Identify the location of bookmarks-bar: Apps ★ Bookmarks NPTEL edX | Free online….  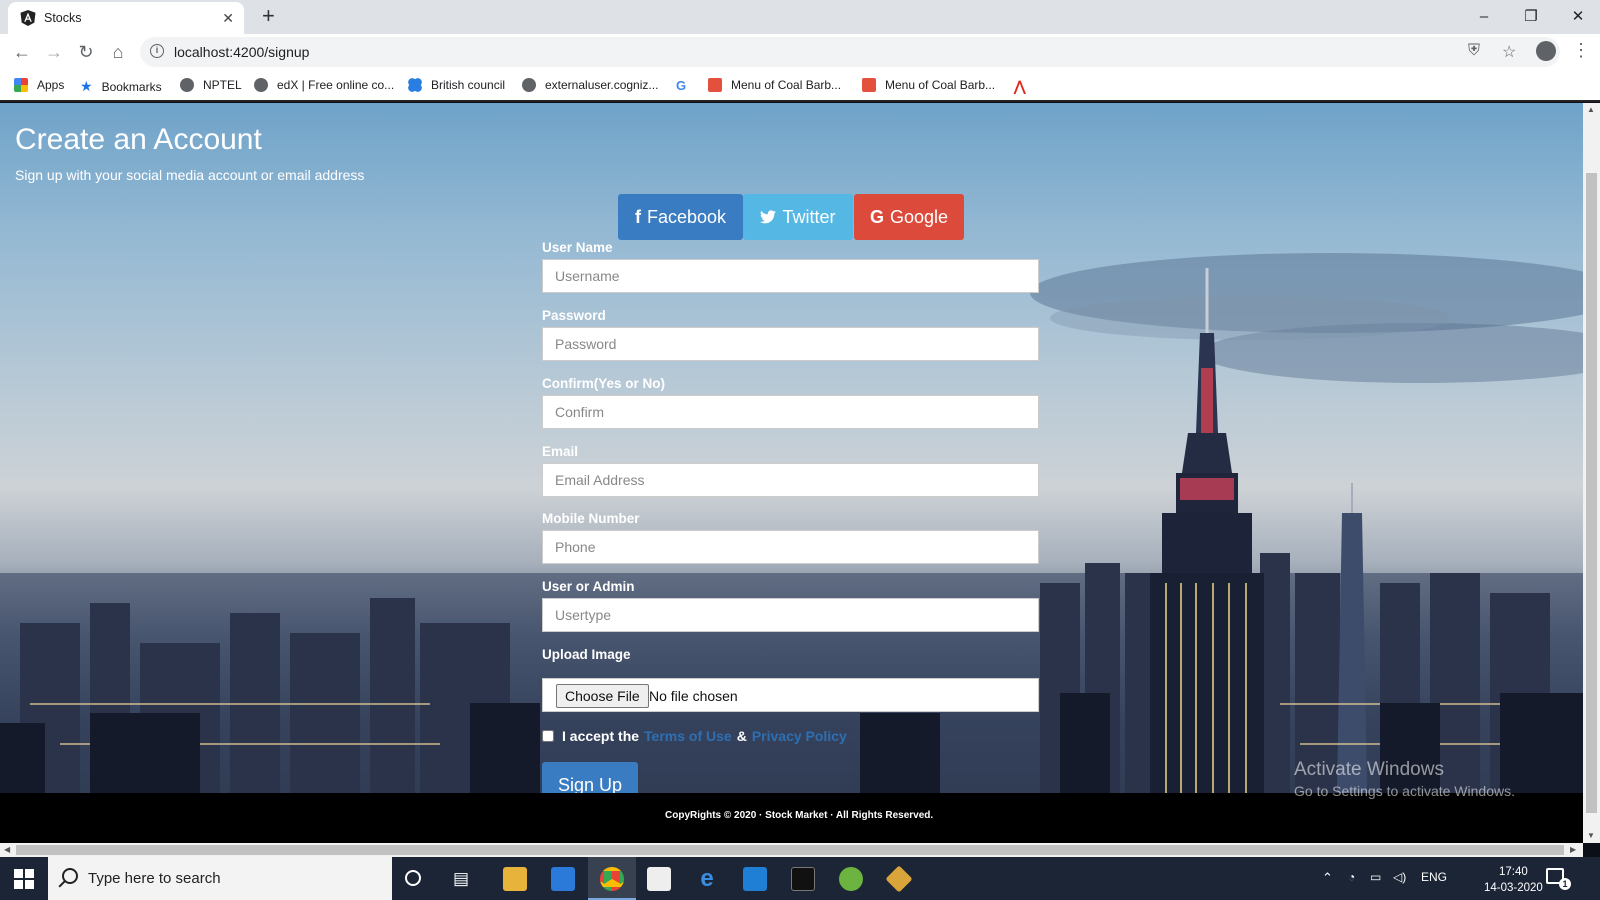
(800, 86).